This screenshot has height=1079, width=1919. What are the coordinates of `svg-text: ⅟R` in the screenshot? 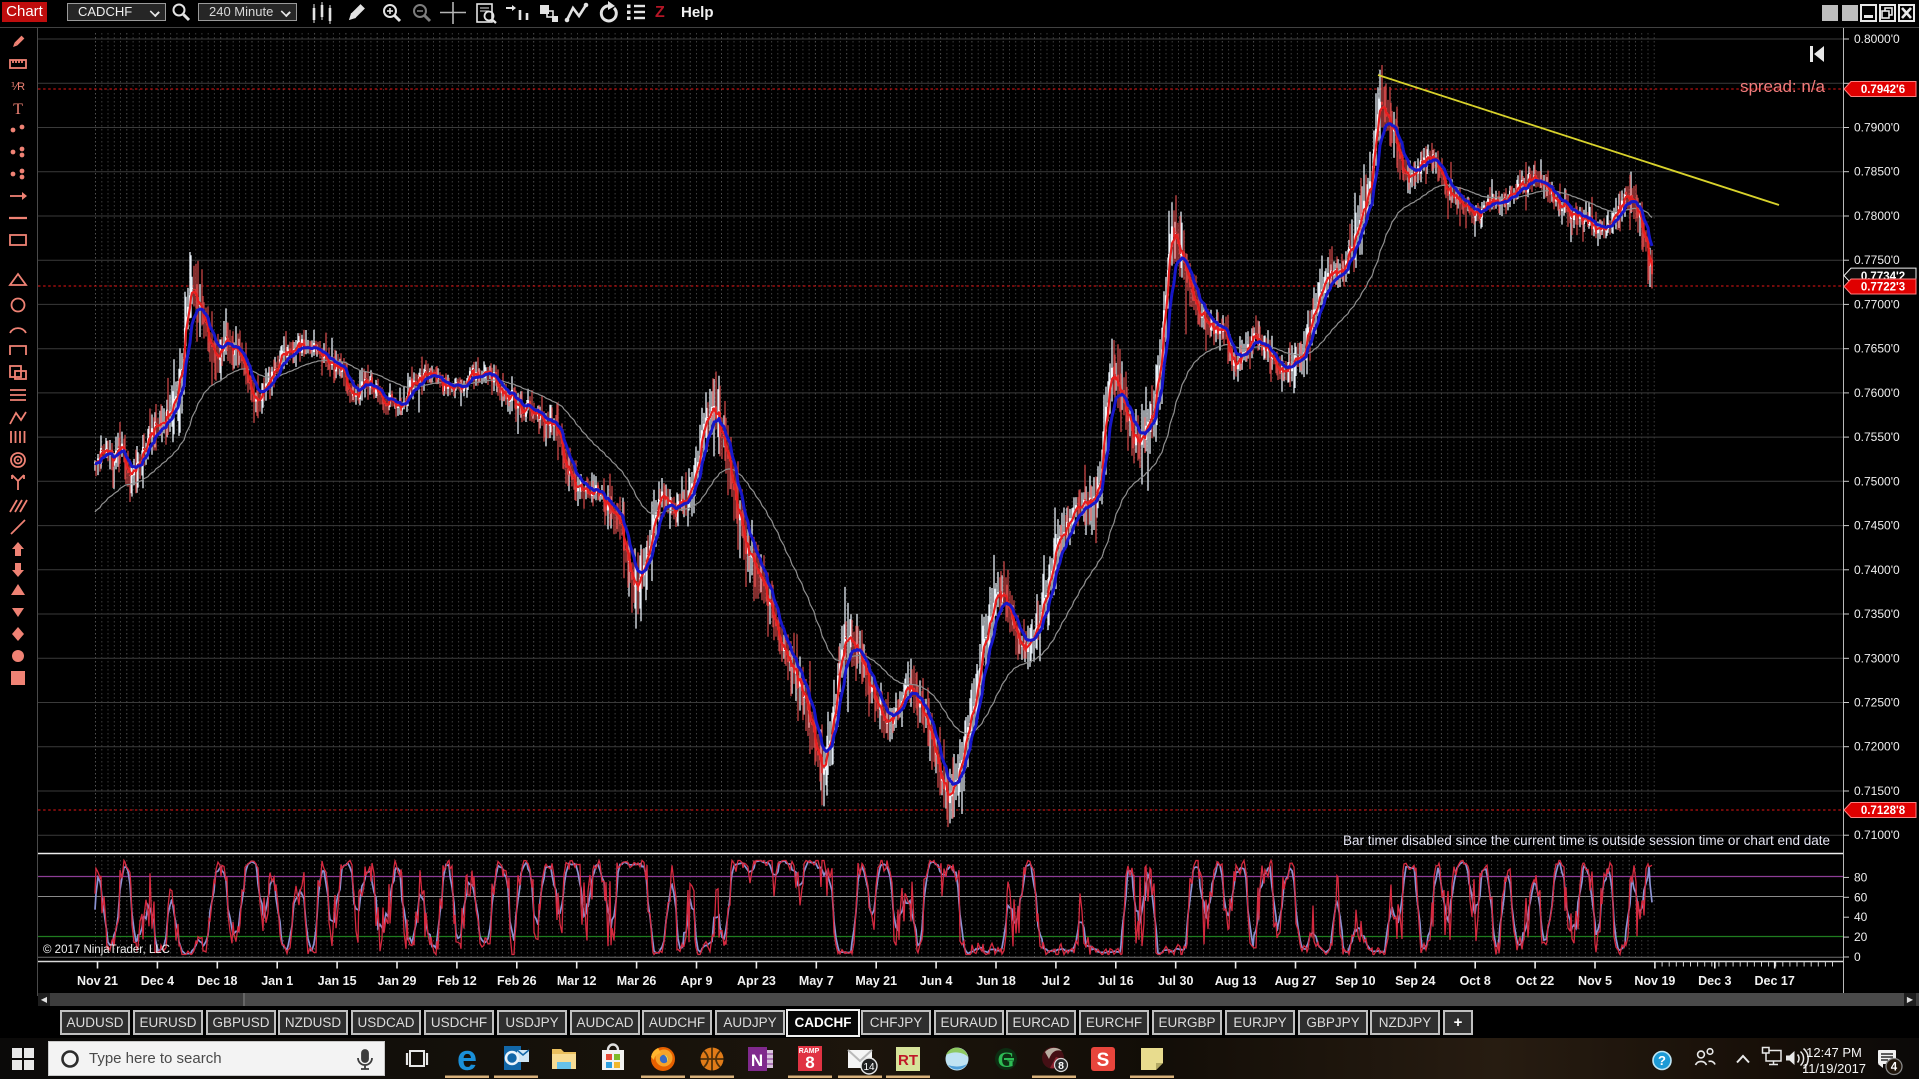 It's located at (18, 87).